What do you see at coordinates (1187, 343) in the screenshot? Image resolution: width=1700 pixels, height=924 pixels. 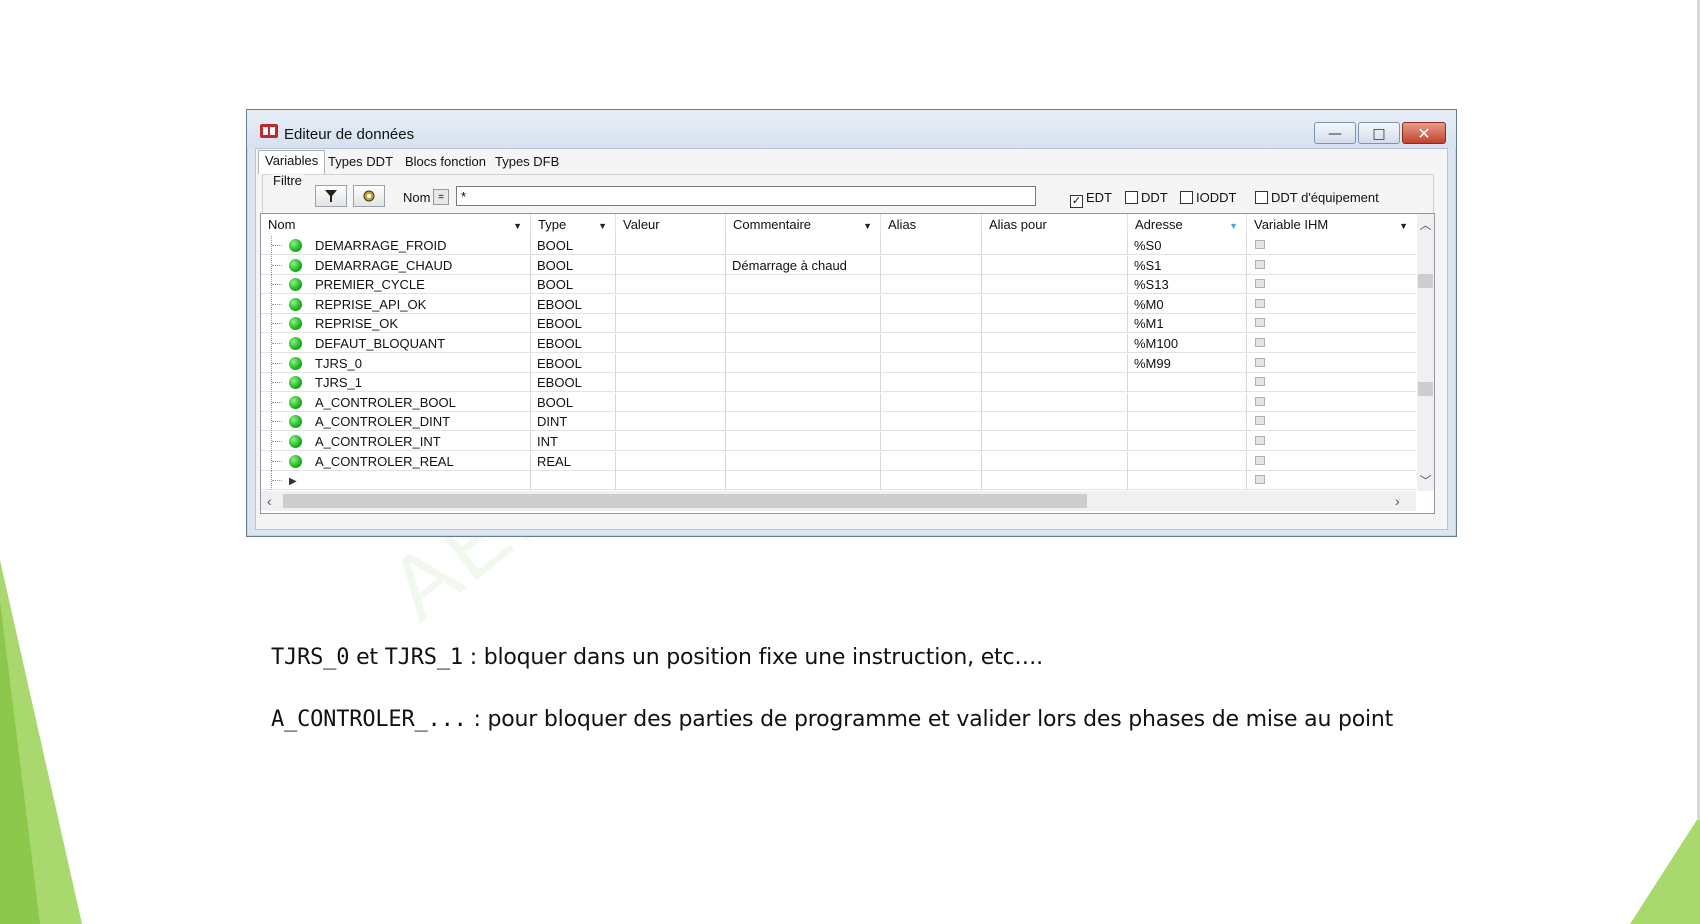 I see `cell-adresse: %M100` at bounding box center [1187, 343].